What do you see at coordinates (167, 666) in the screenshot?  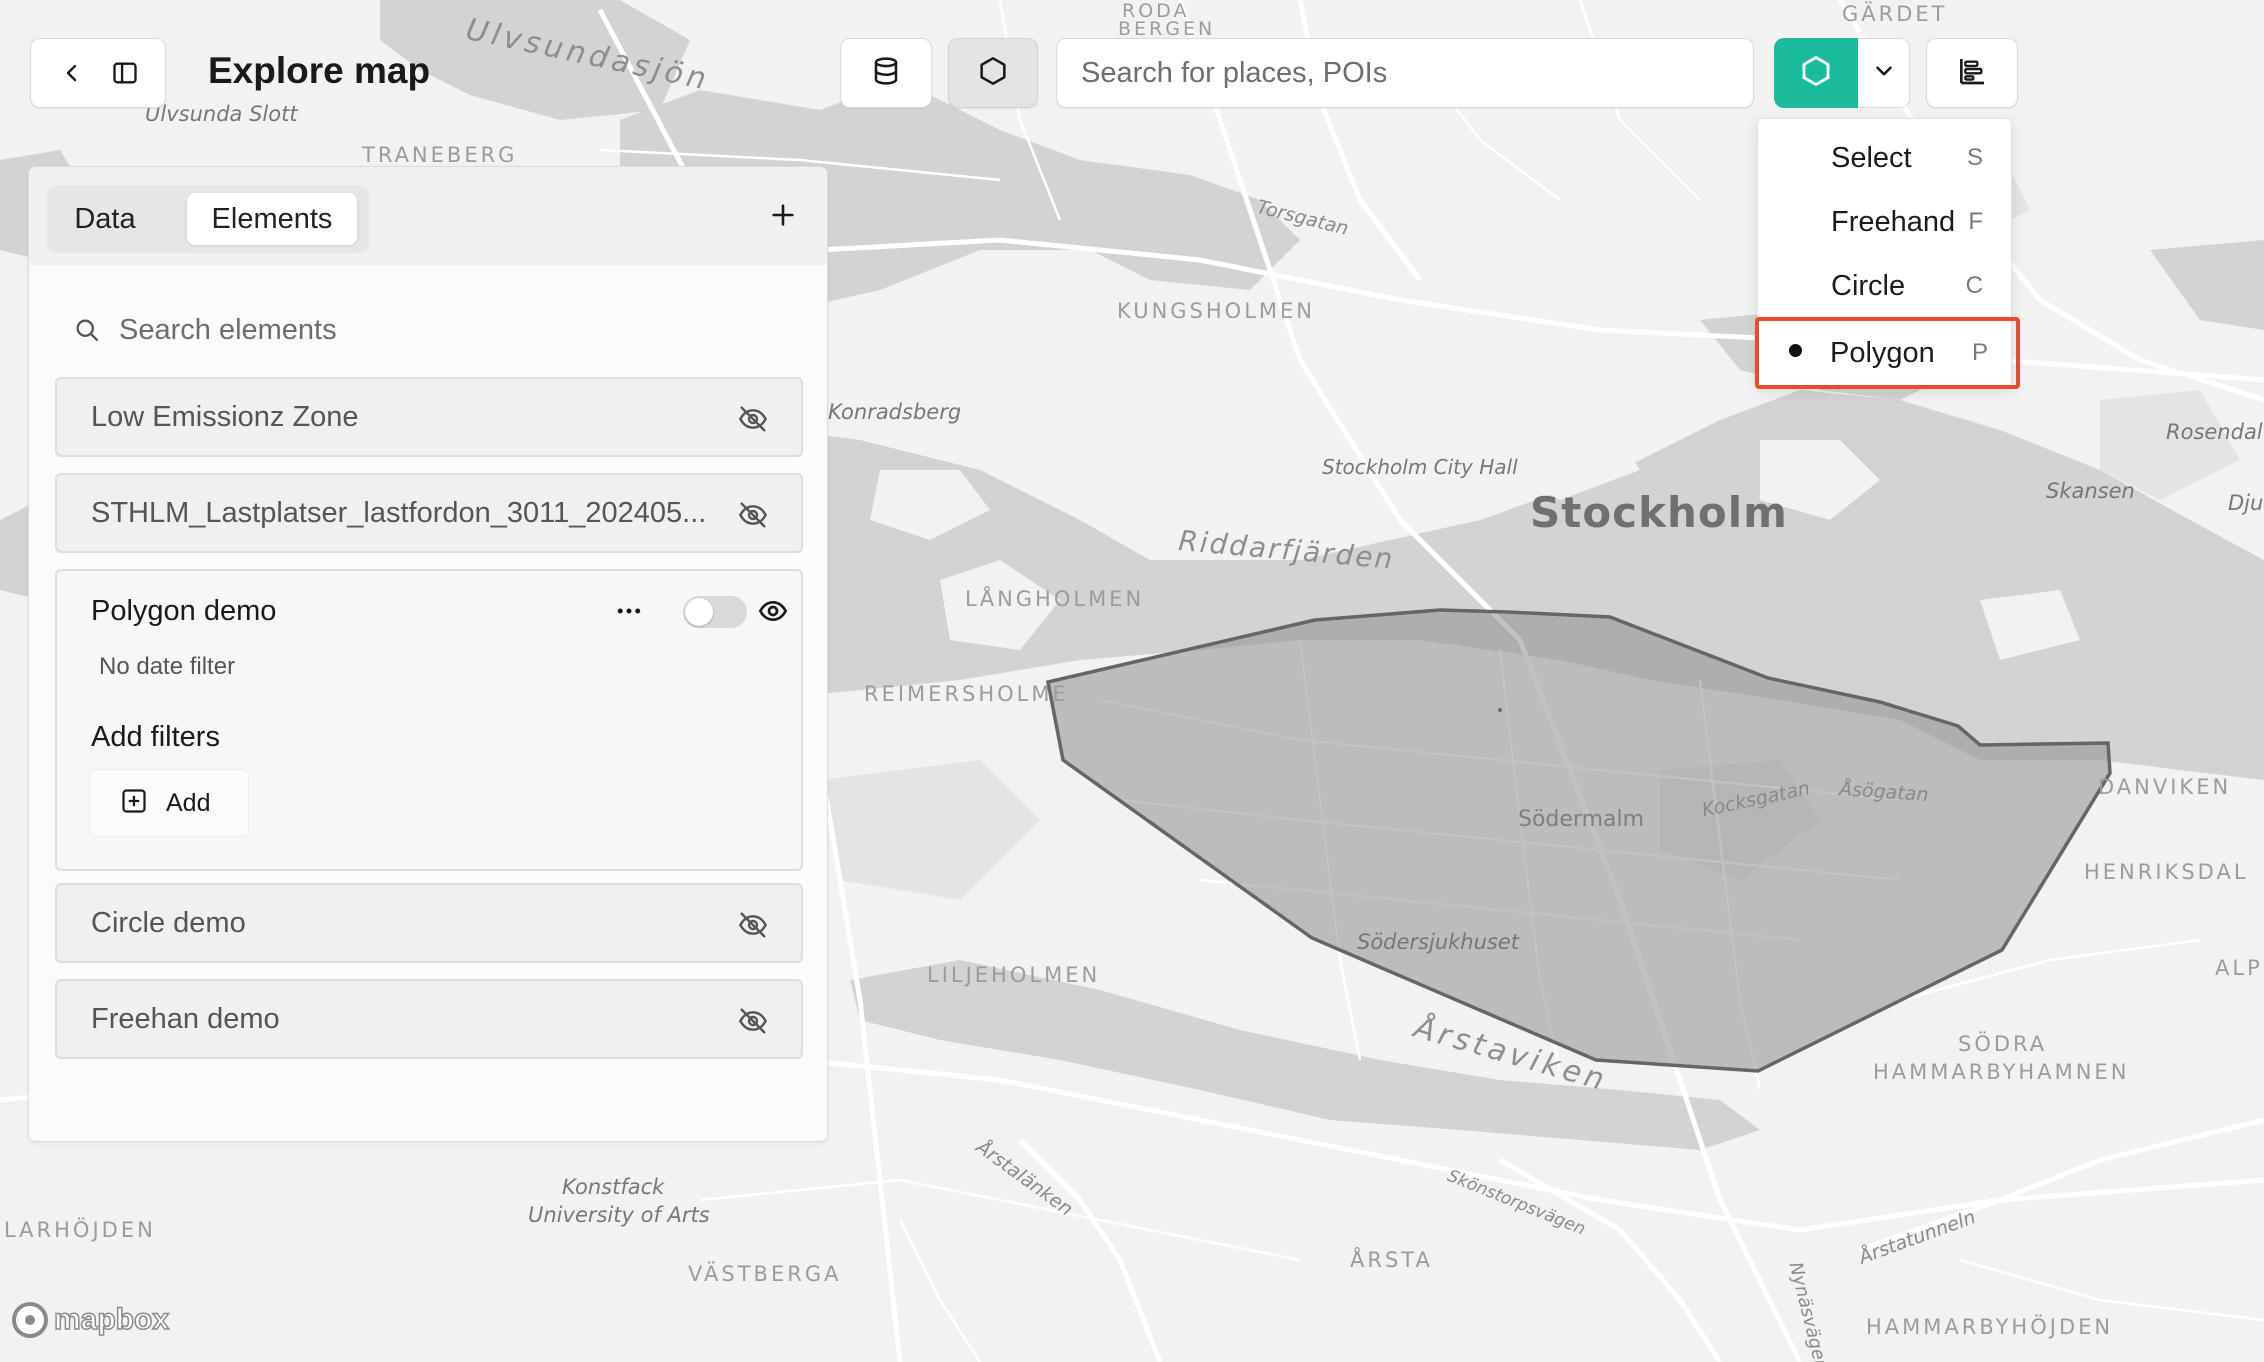 I see `date-filter-text: No date filter` at bounding box center [167, 666].